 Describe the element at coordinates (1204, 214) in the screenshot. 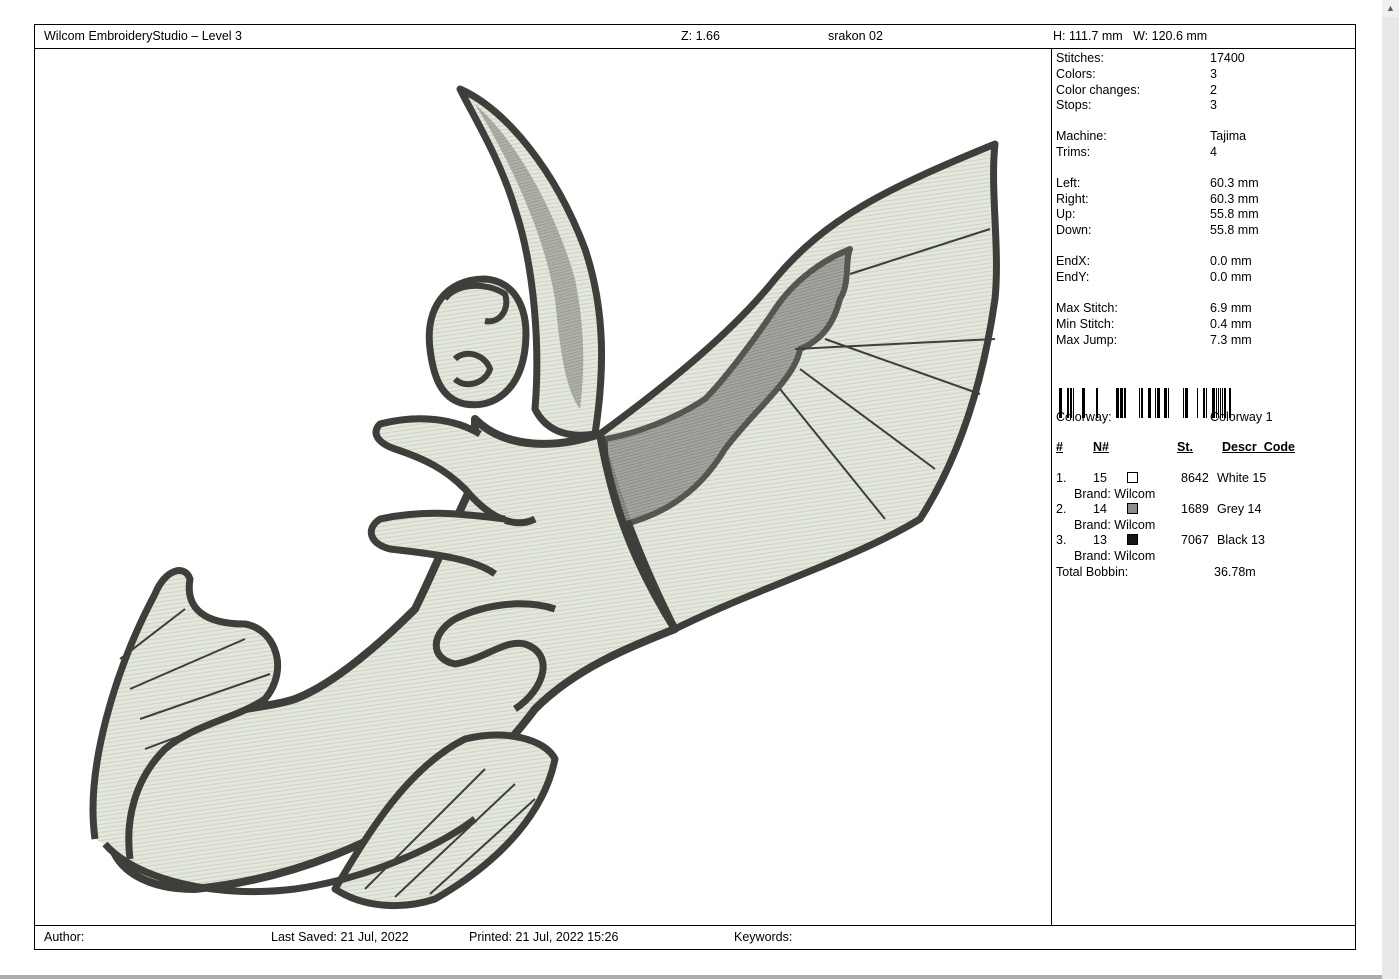

I see `stat-row: Up: 55.8 mm` at that location.